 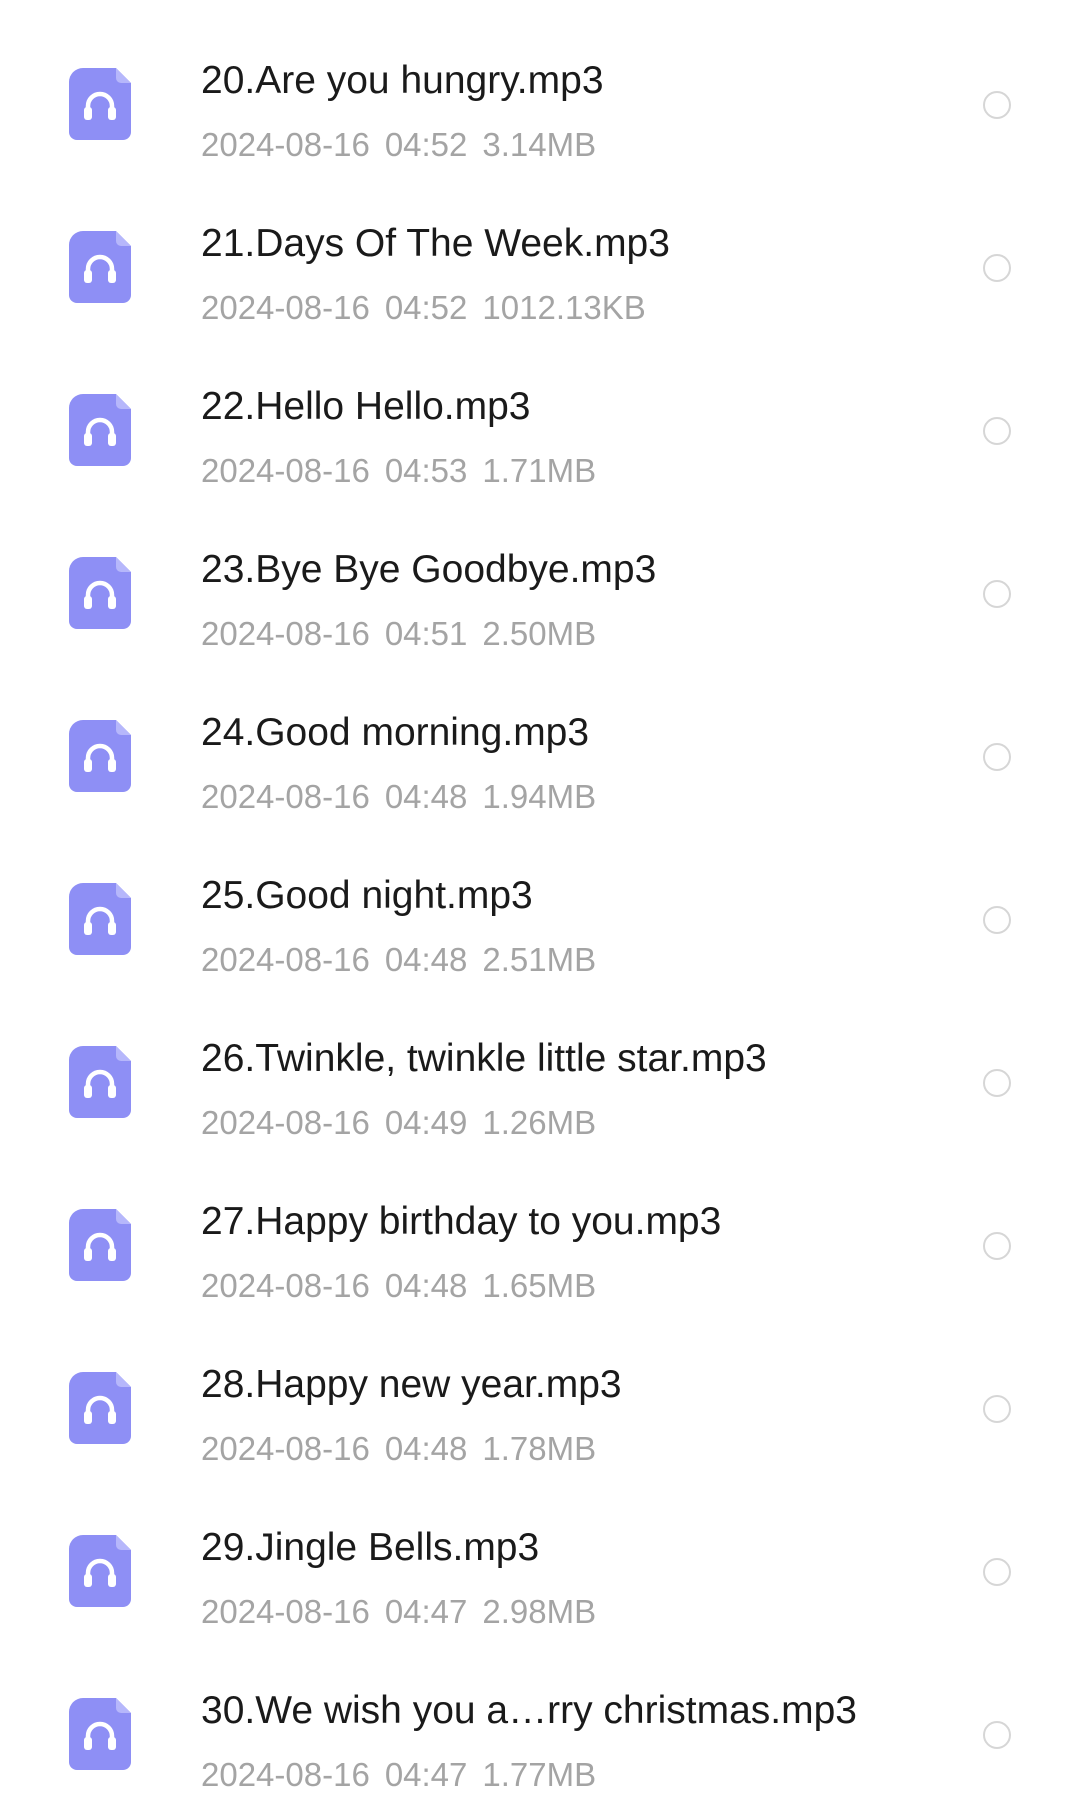 I want to click on file-name: 28.Happy new year.mp3, so click(x=411, y=1384).